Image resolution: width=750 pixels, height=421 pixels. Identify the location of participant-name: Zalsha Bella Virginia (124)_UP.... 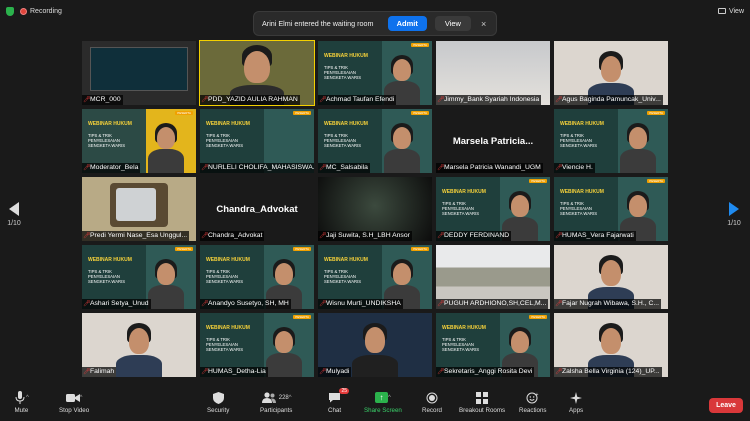
(611, 371).